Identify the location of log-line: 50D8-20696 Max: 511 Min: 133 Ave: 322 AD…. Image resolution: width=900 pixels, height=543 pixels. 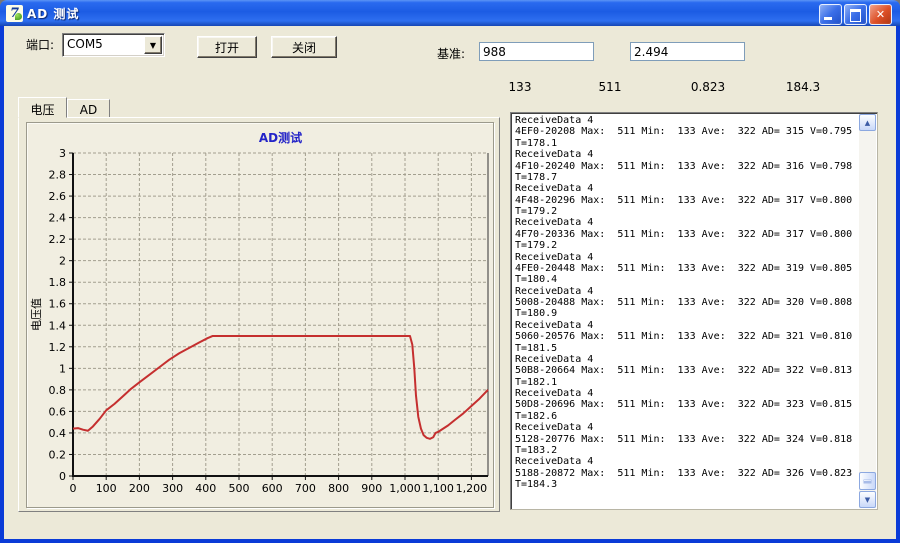
(684, 405).